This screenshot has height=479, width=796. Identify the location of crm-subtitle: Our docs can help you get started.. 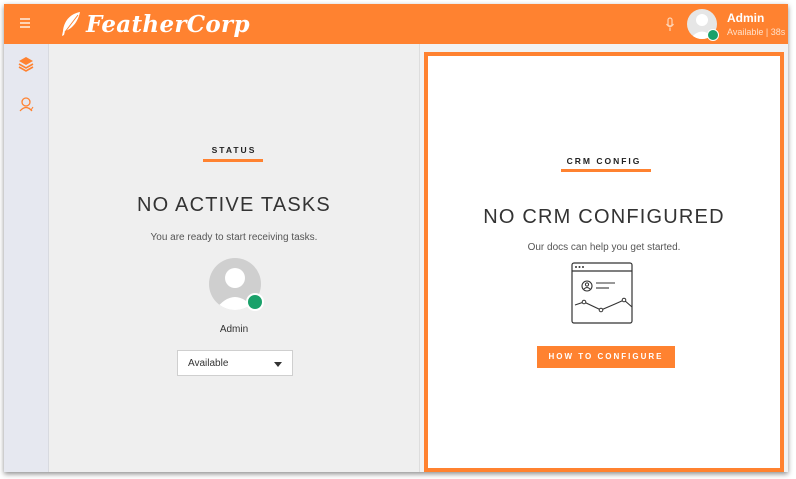
(604, 247).